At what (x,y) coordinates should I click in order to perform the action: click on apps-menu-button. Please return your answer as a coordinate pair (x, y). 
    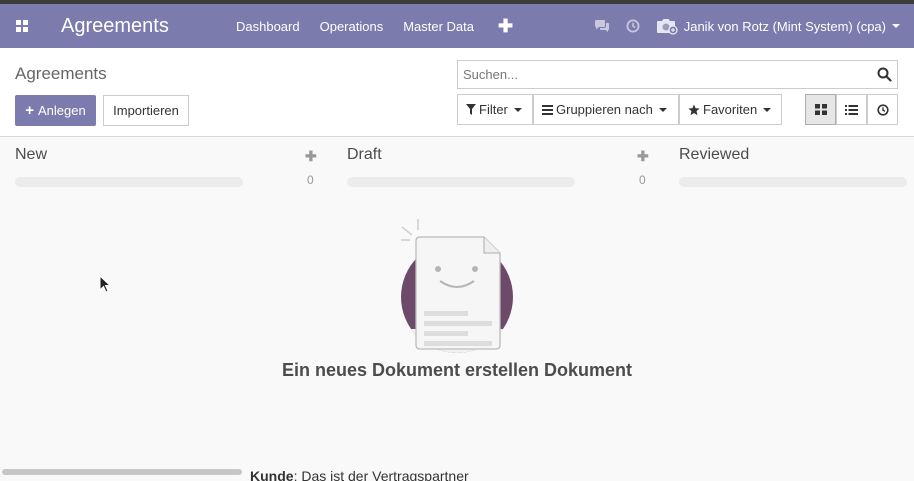
    Looking at the image, I should click on (22, 26).